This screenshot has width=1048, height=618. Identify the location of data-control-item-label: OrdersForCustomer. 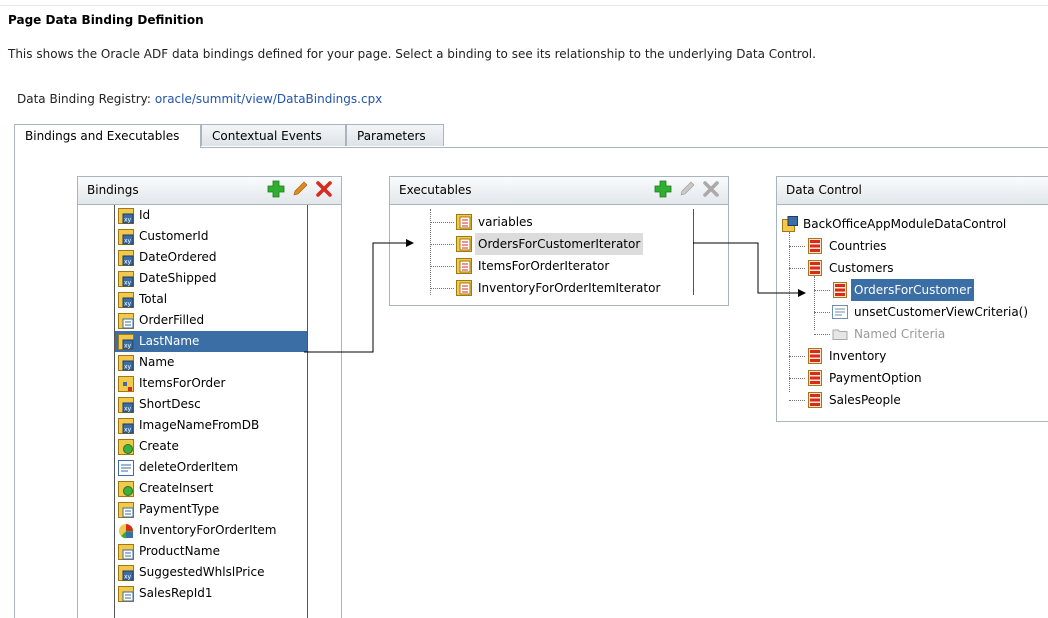
(913, 290).